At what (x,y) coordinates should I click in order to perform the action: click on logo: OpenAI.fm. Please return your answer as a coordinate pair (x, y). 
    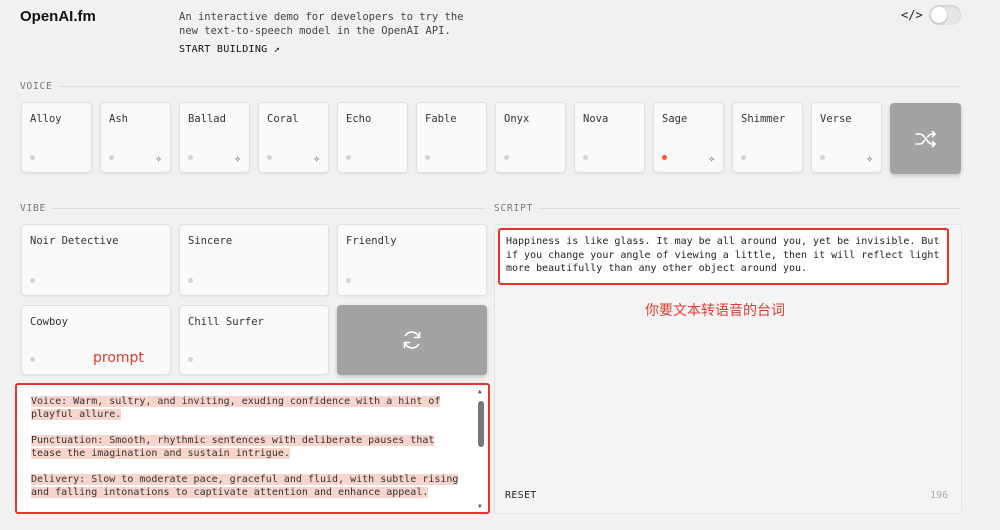
    Looking at the image, I should click on (58, 16).